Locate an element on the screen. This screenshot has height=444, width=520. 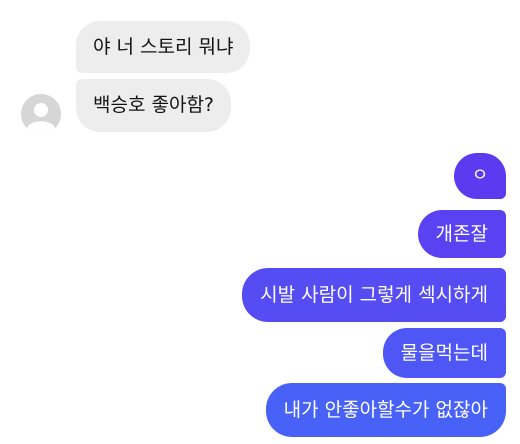
message-text: ㅇ is located at coordinates (480, 175).